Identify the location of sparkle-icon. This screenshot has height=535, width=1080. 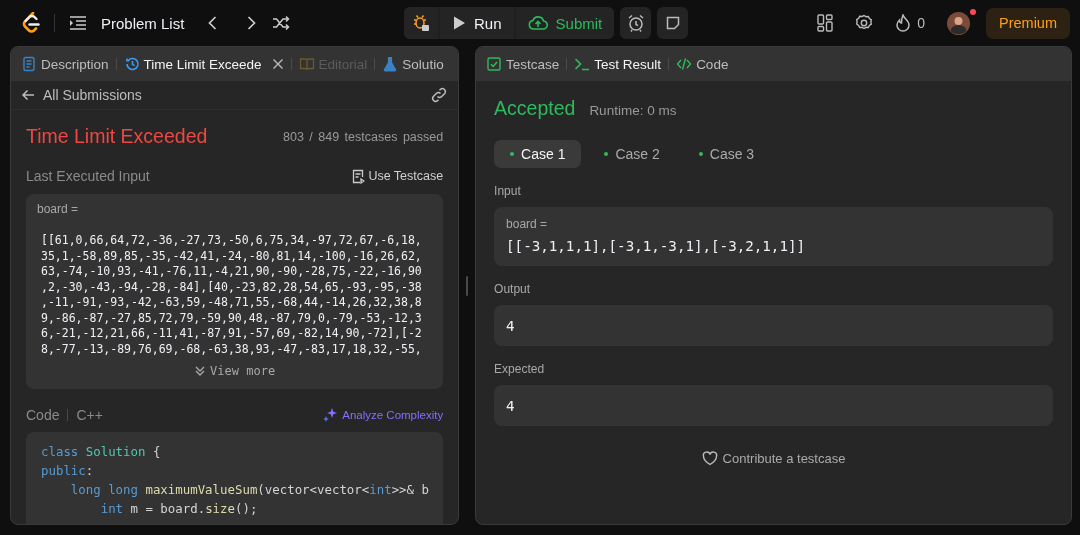
(330, 415).